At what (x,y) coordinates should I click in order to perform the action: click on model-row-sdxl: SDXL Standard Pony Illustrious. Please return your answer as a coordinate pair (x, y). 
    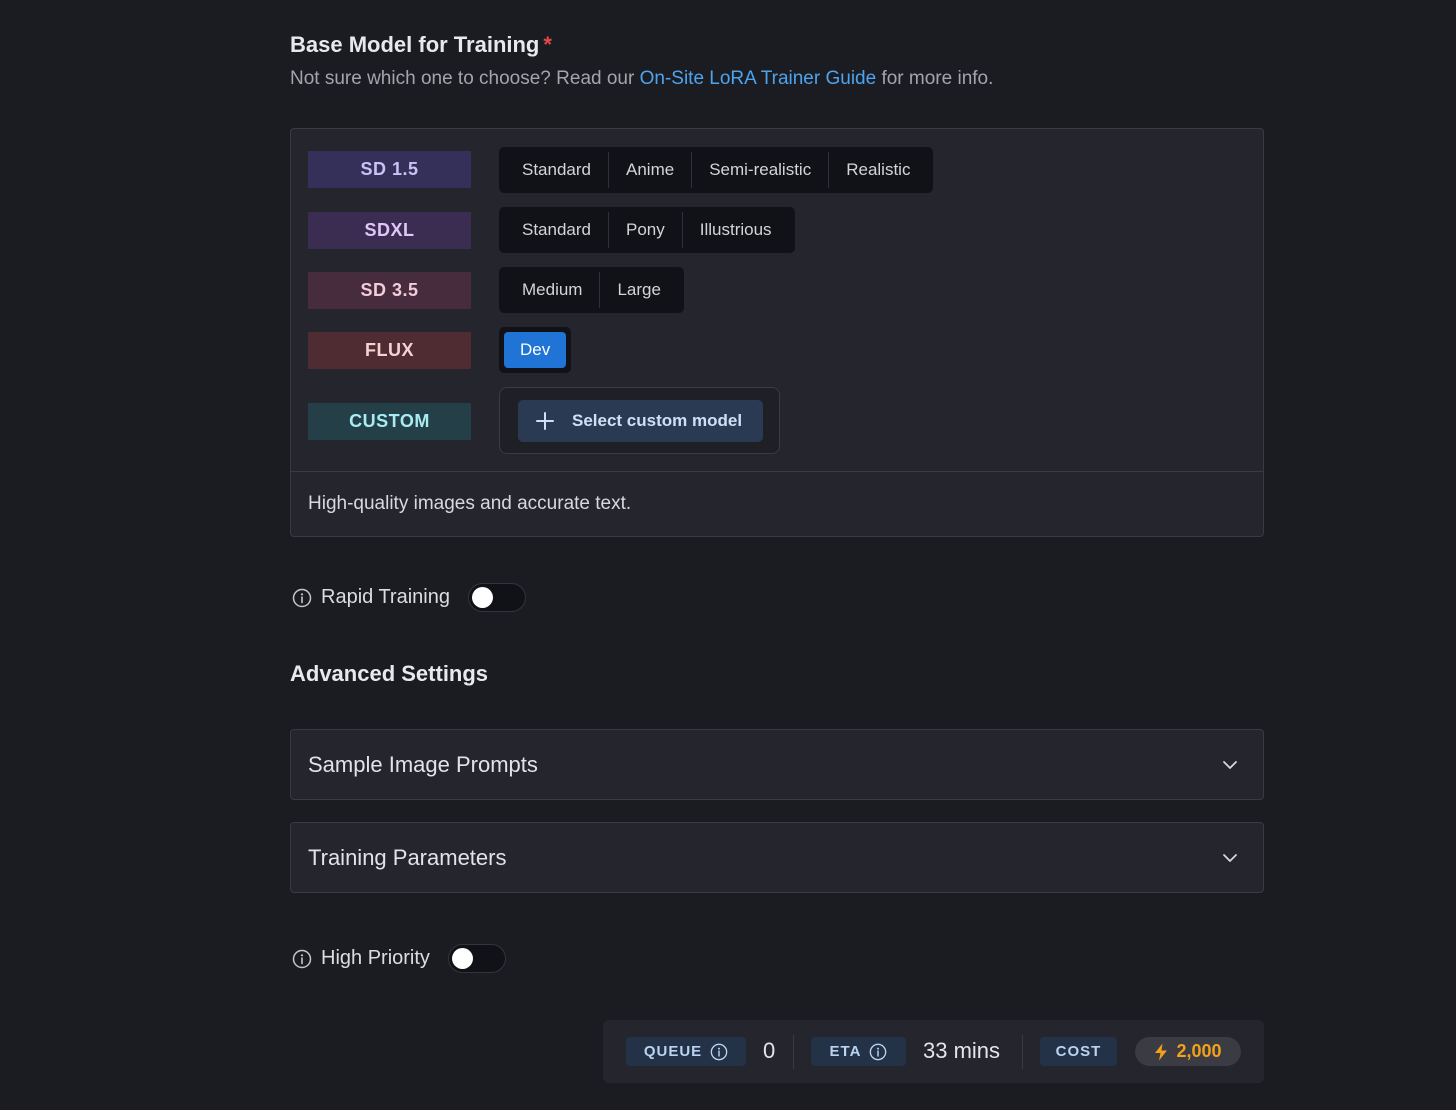
    Looking at the image, I should click on (777, 233).